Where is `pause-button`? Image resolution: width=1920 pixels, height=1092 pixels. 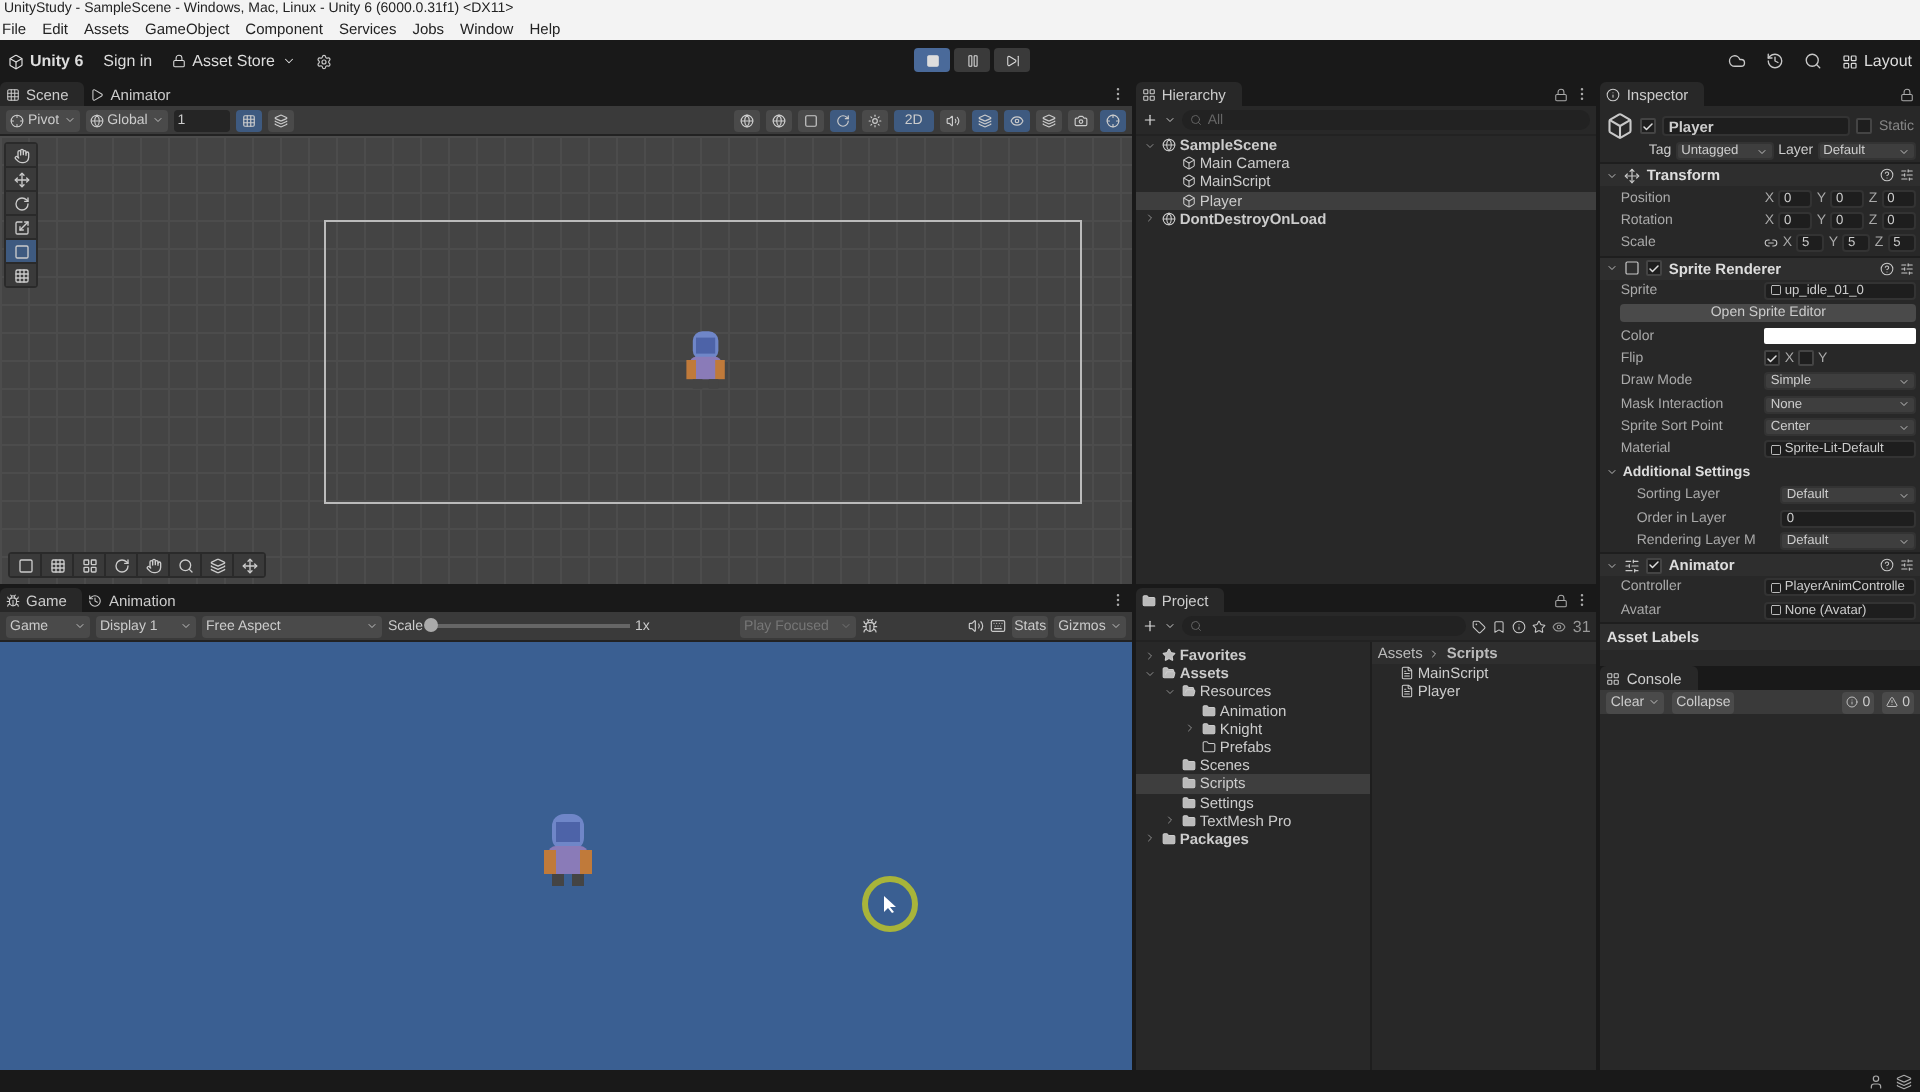 pause-button is located at coordinates (972, 60).